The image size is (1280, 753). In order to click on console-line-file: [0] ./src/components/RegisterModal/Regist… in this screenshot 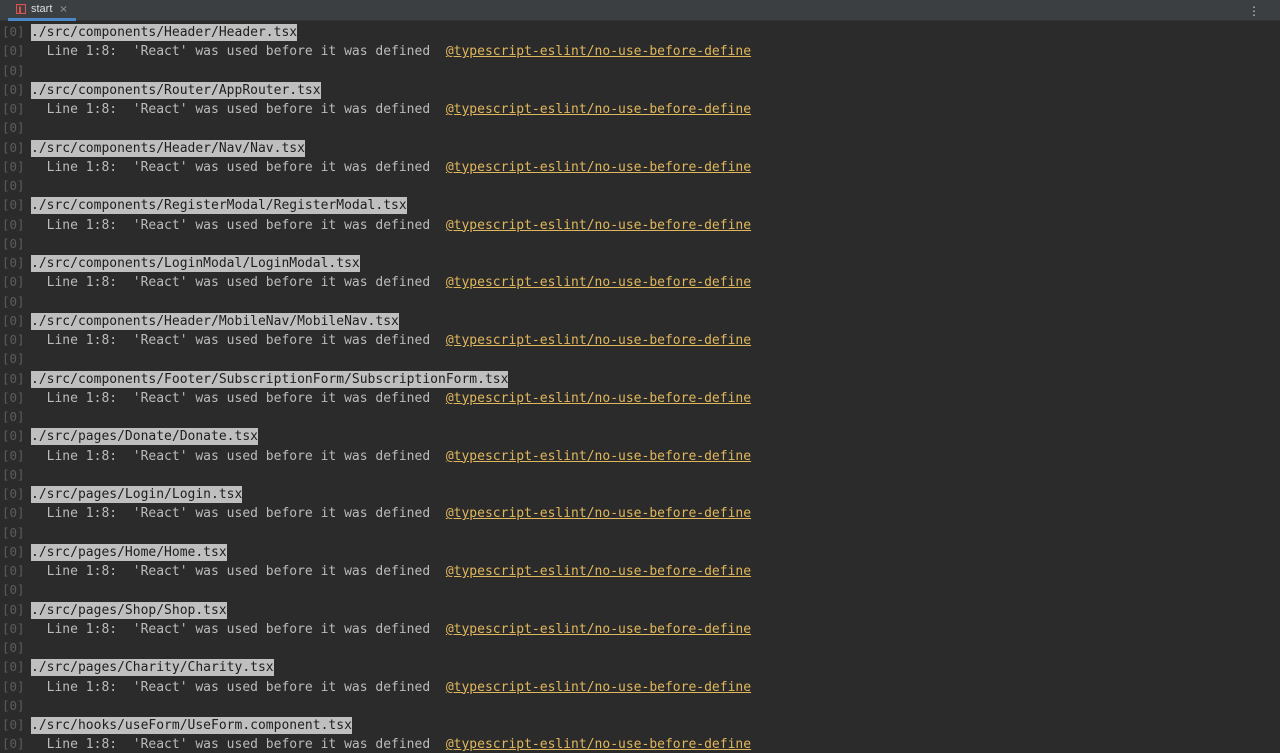, I will do `click(640, 205)`.